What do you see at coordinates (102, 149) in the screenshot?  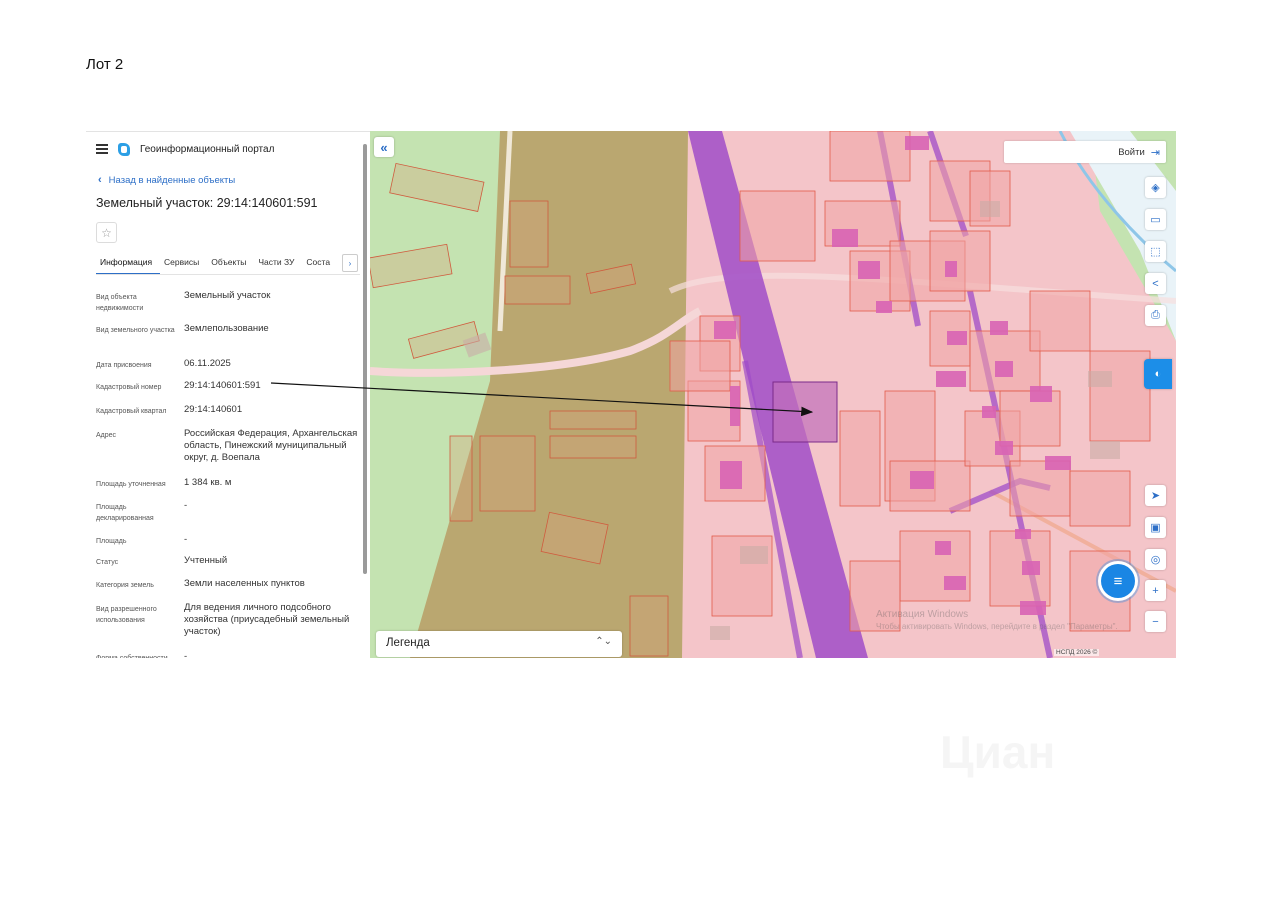 I see `hamburger-icon` at bounding box center [102, 149].